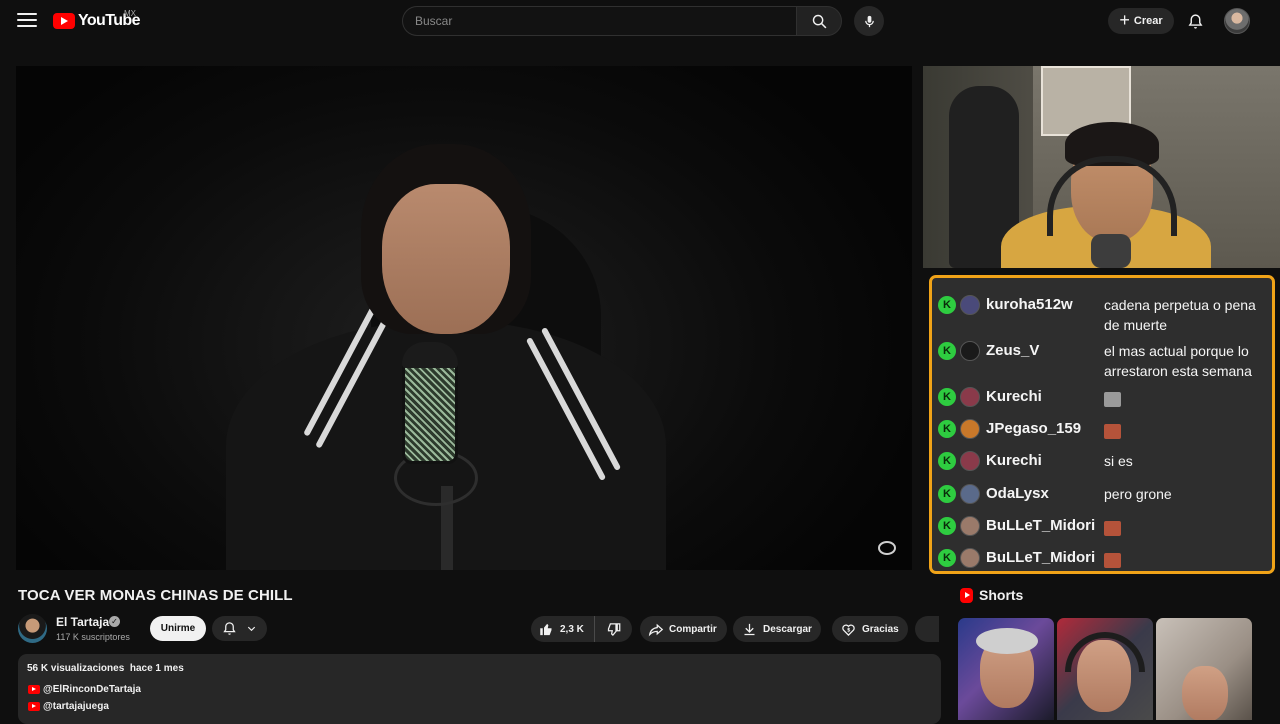 The height and width of the screenshot is (724, 1280). Describe the element at coordinates (599, 21) in the screenshot. I see `search-input` at that location.